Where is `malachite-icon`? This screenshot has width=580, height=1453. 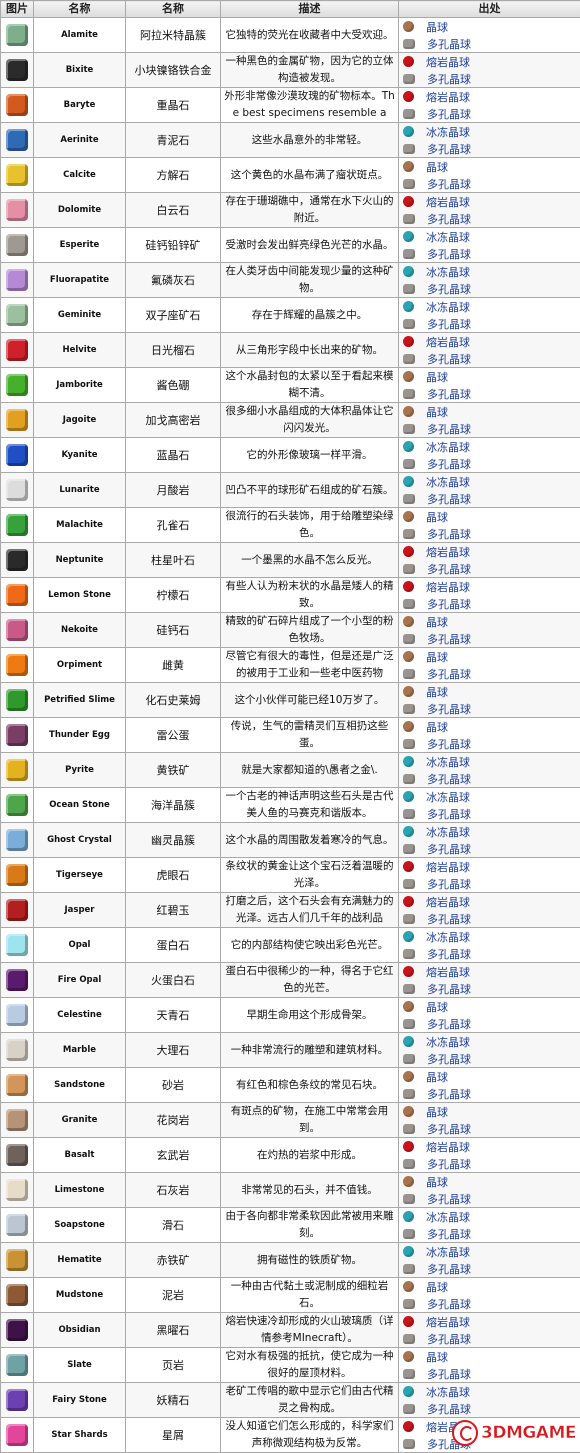 malachite-icon is located at coordinates (17, 525).